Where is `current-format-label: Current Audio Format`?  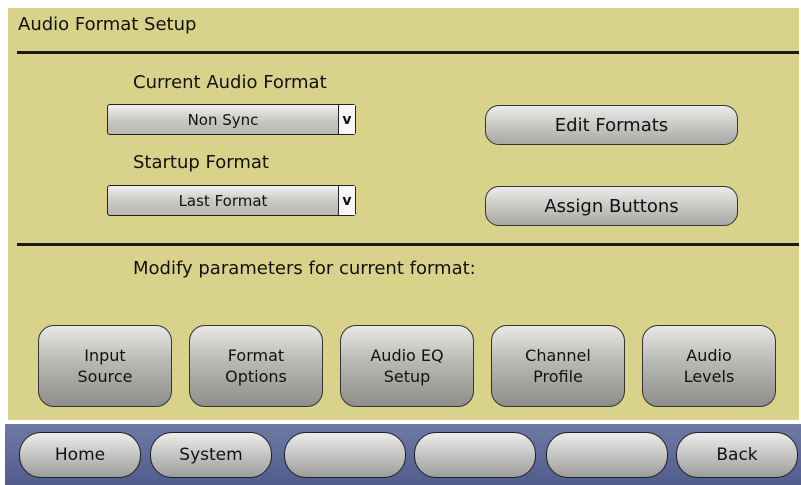 current-format-label: Current Audio Format is located at coordinates (230, 82).